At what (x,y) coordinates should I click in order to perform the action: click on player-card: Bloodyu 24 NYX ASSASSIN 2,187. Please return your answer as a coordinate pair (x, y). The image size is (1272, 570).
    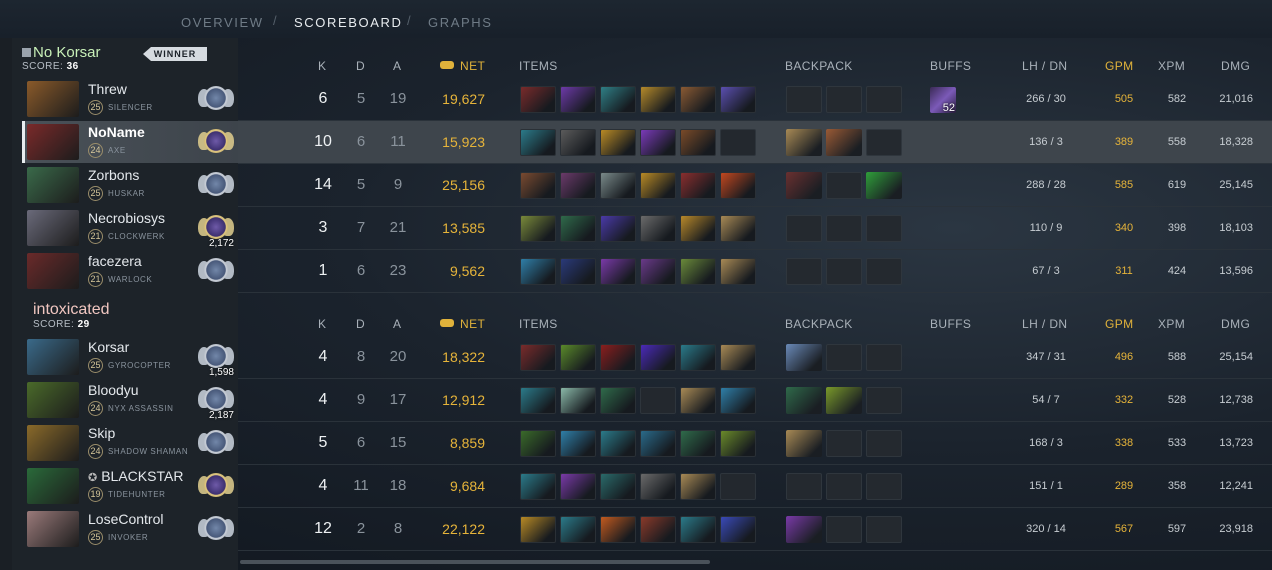
    Looking at the image, I should click on (130, 400).